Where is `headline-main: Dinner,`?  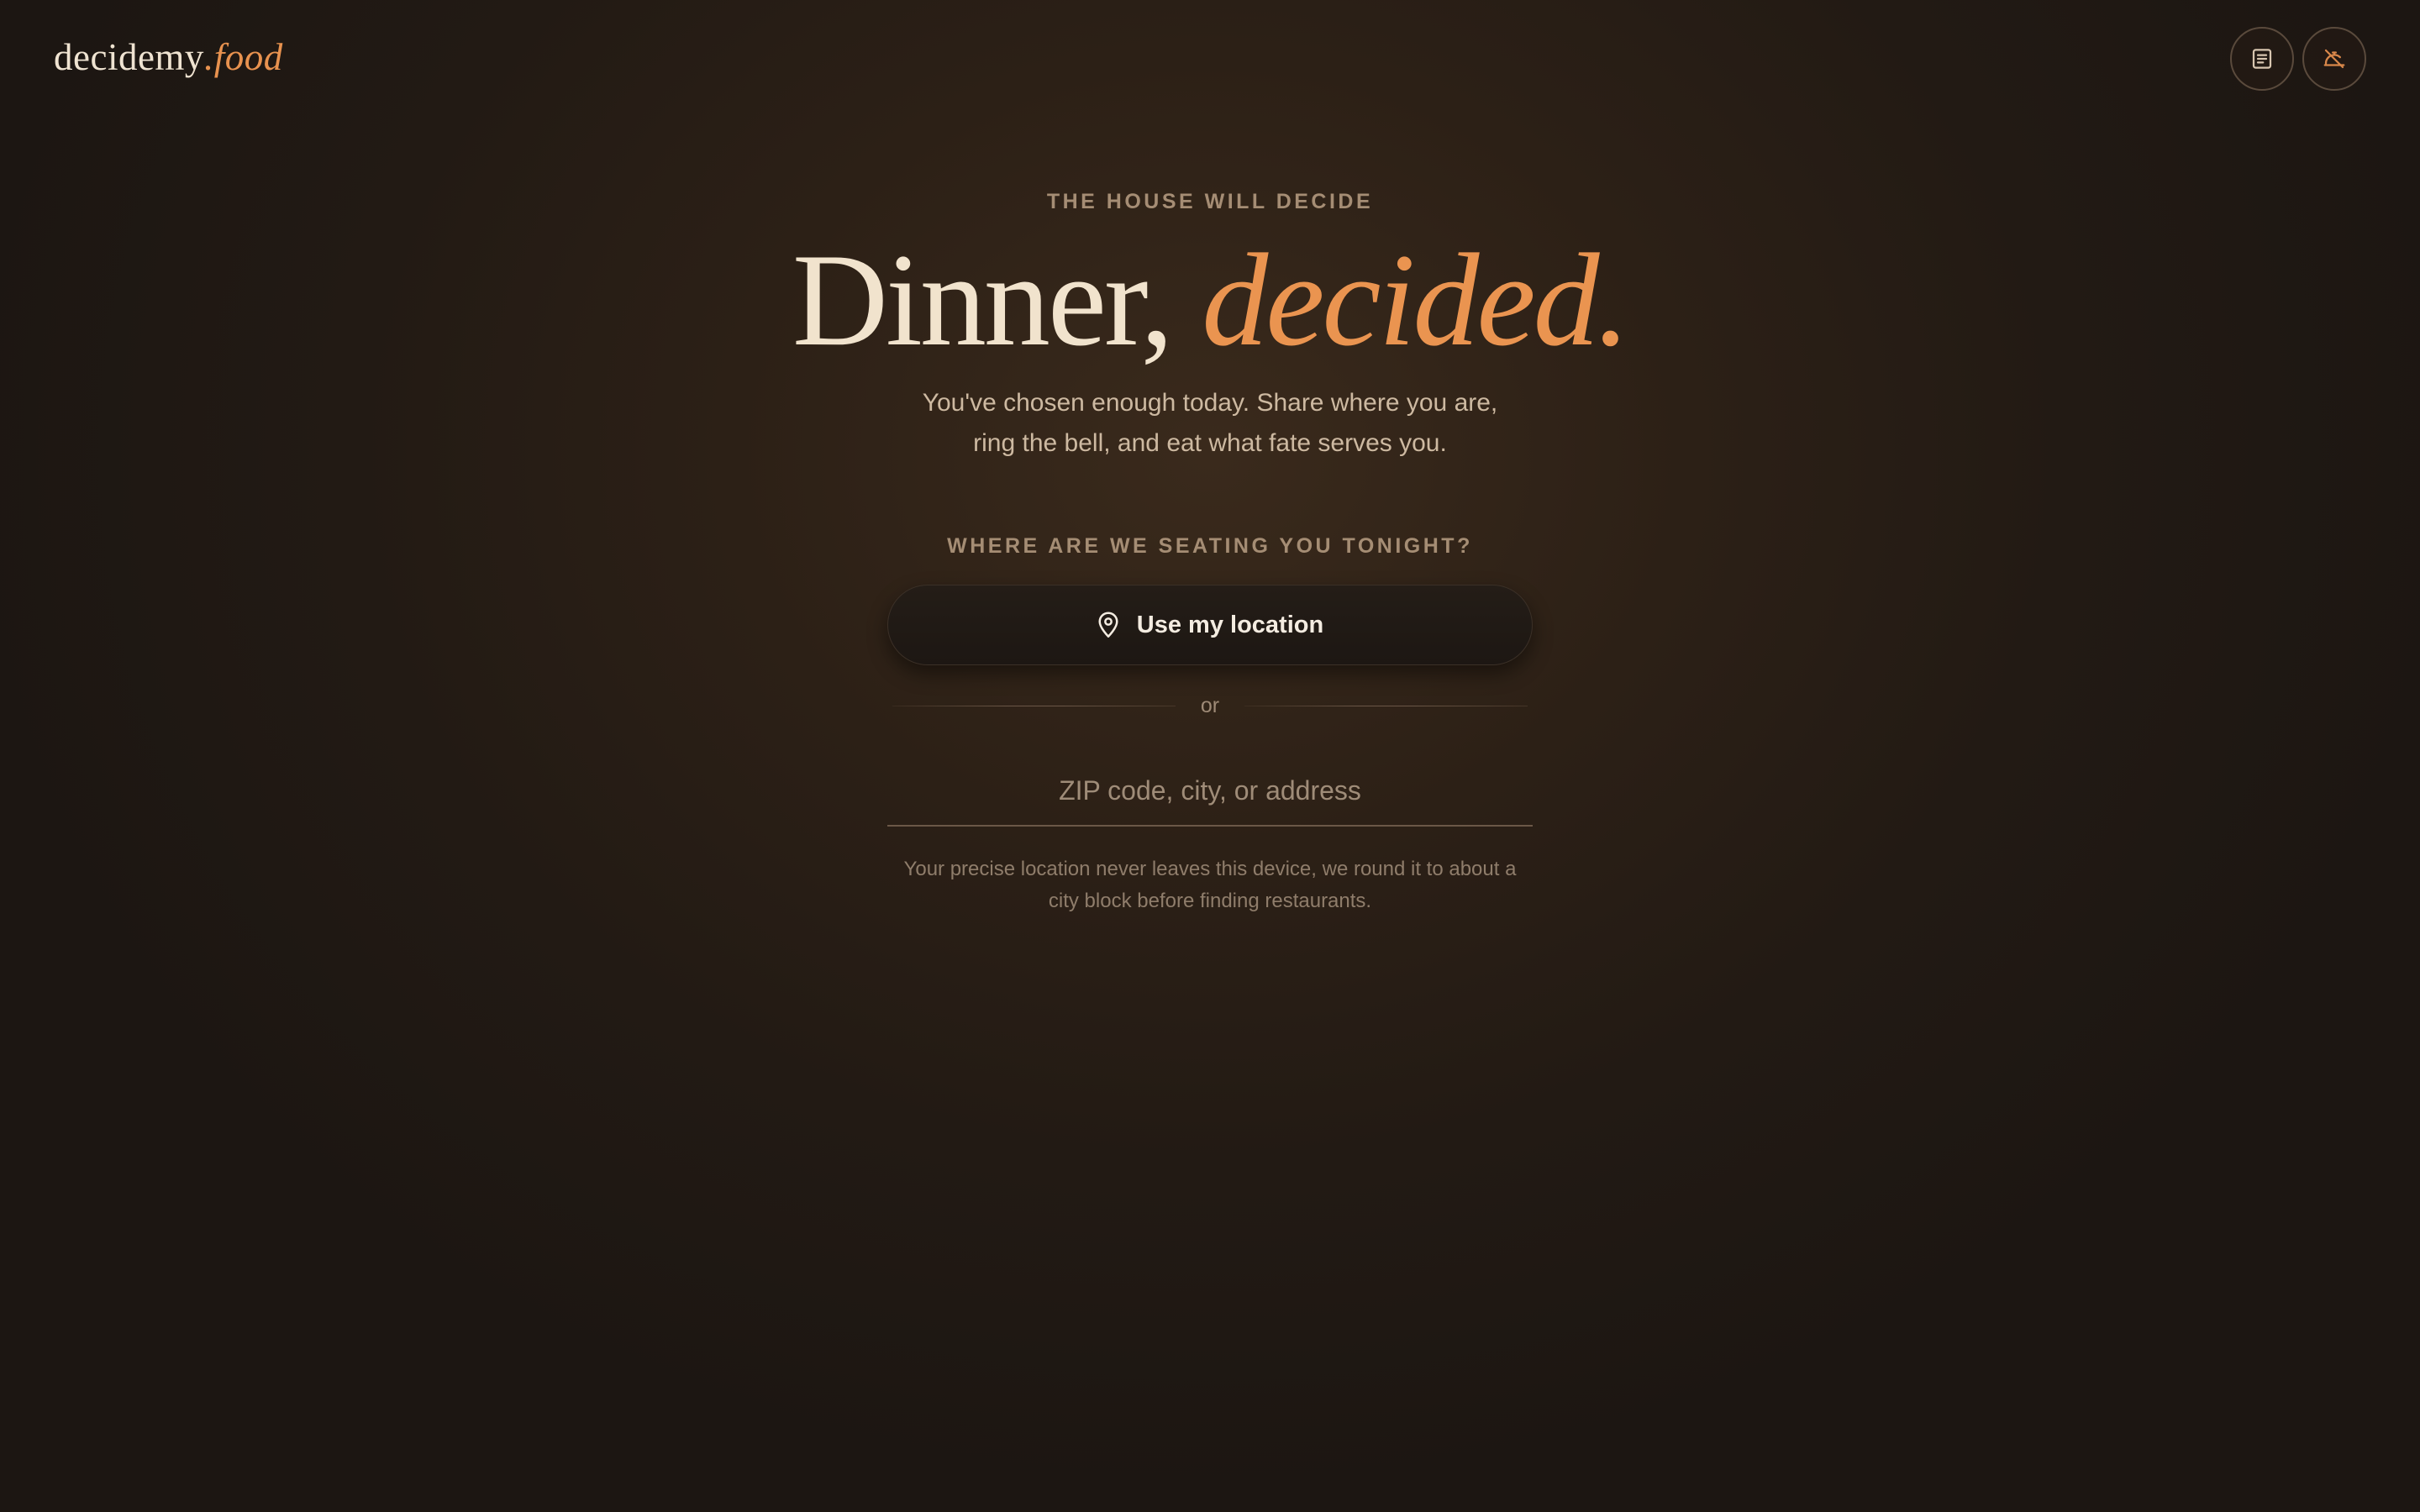
headline-main: Dinner, is located at coordinates (983, 300).